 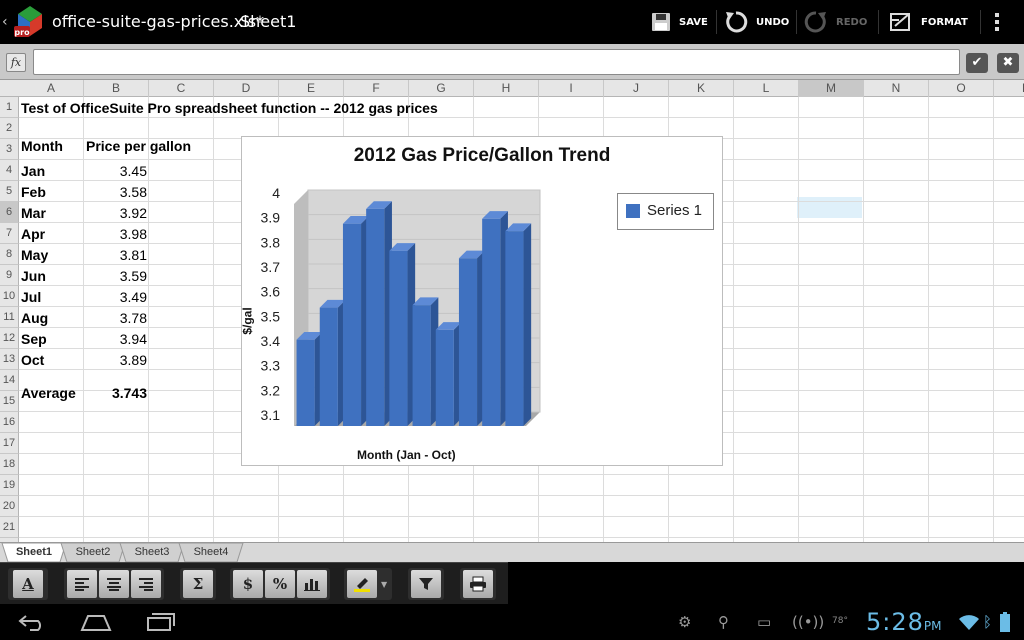 I want to click on cell-price: 3.49, so click(x=116, y=296).